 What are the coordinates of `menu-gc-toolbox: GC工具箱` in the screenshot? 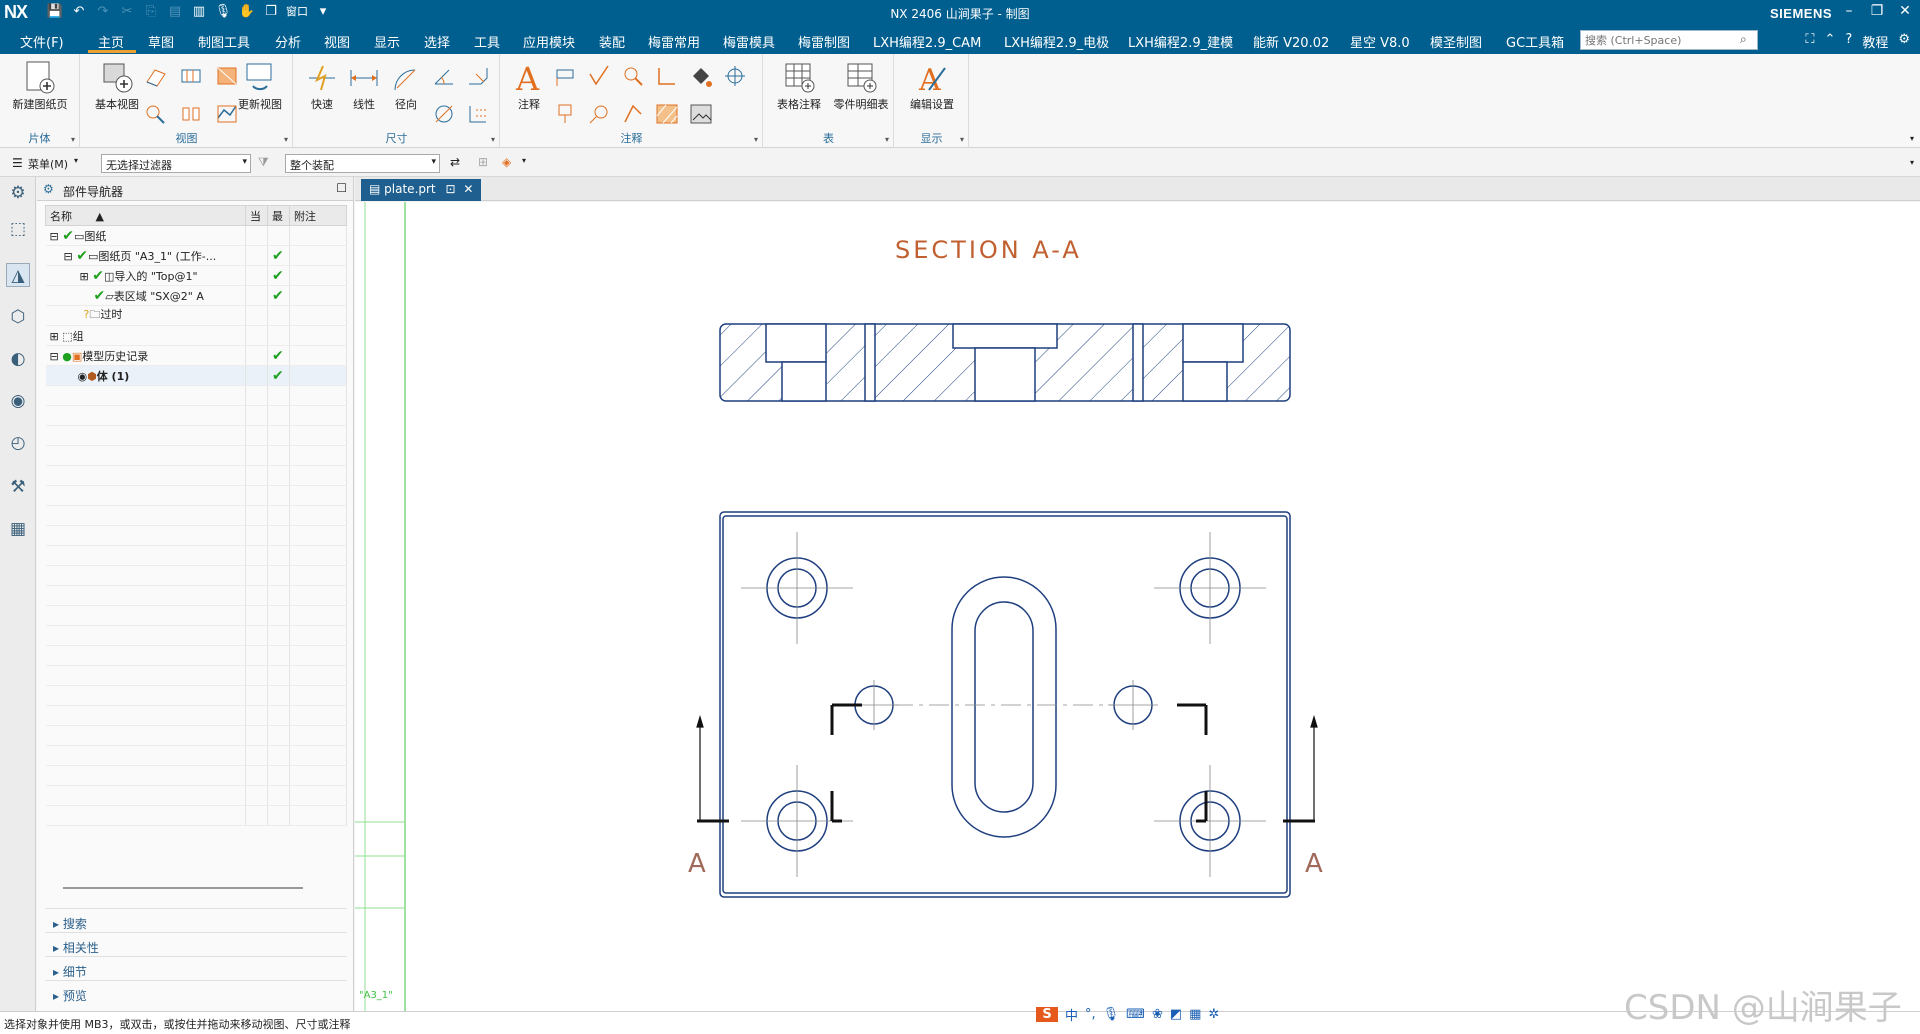 It's located at (1535, 41).